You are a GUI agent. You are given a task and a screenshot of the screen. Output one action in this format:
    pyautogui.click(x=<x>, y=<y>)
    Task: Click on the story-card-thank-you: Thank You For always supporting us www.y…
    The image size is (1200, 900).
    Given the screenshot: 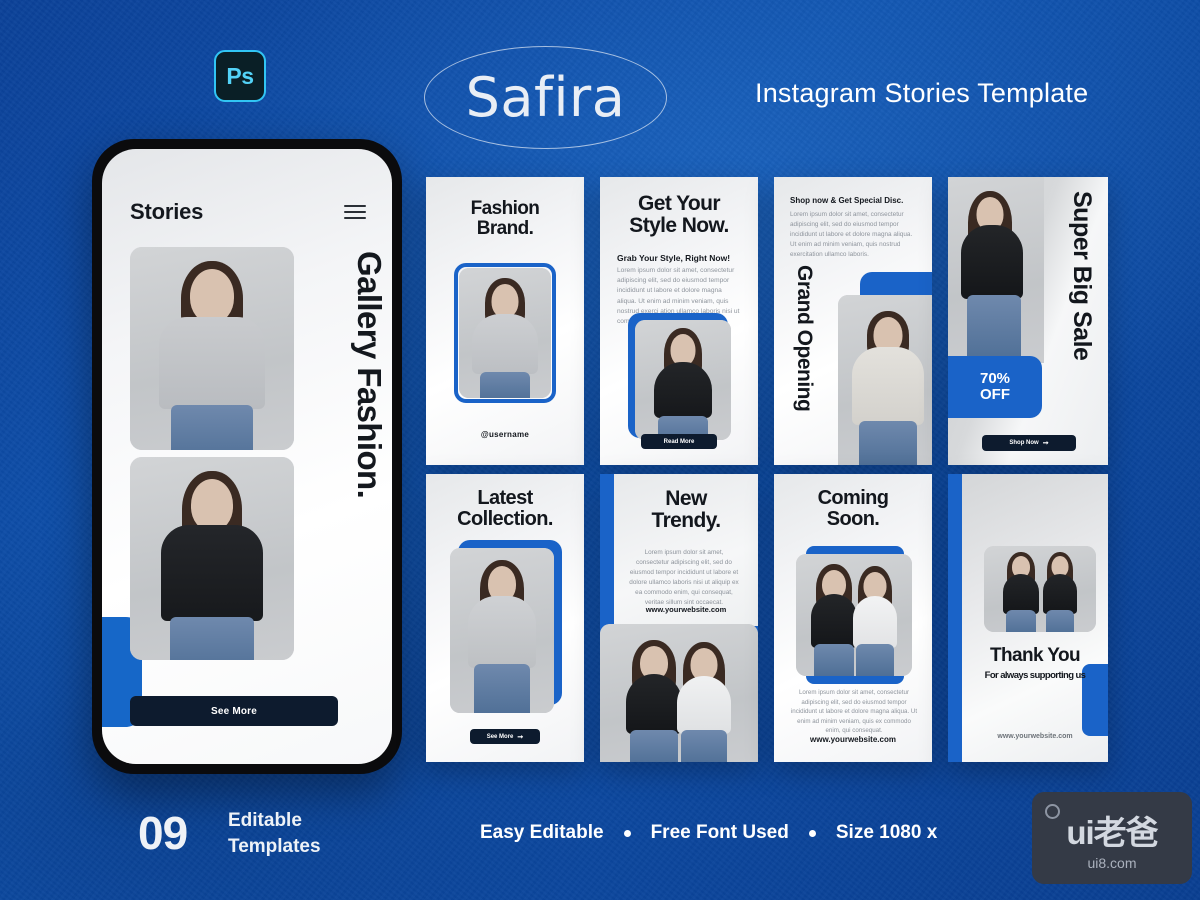 What is the action you would take?
    pyautogui.click(x=1028, y=618)
    